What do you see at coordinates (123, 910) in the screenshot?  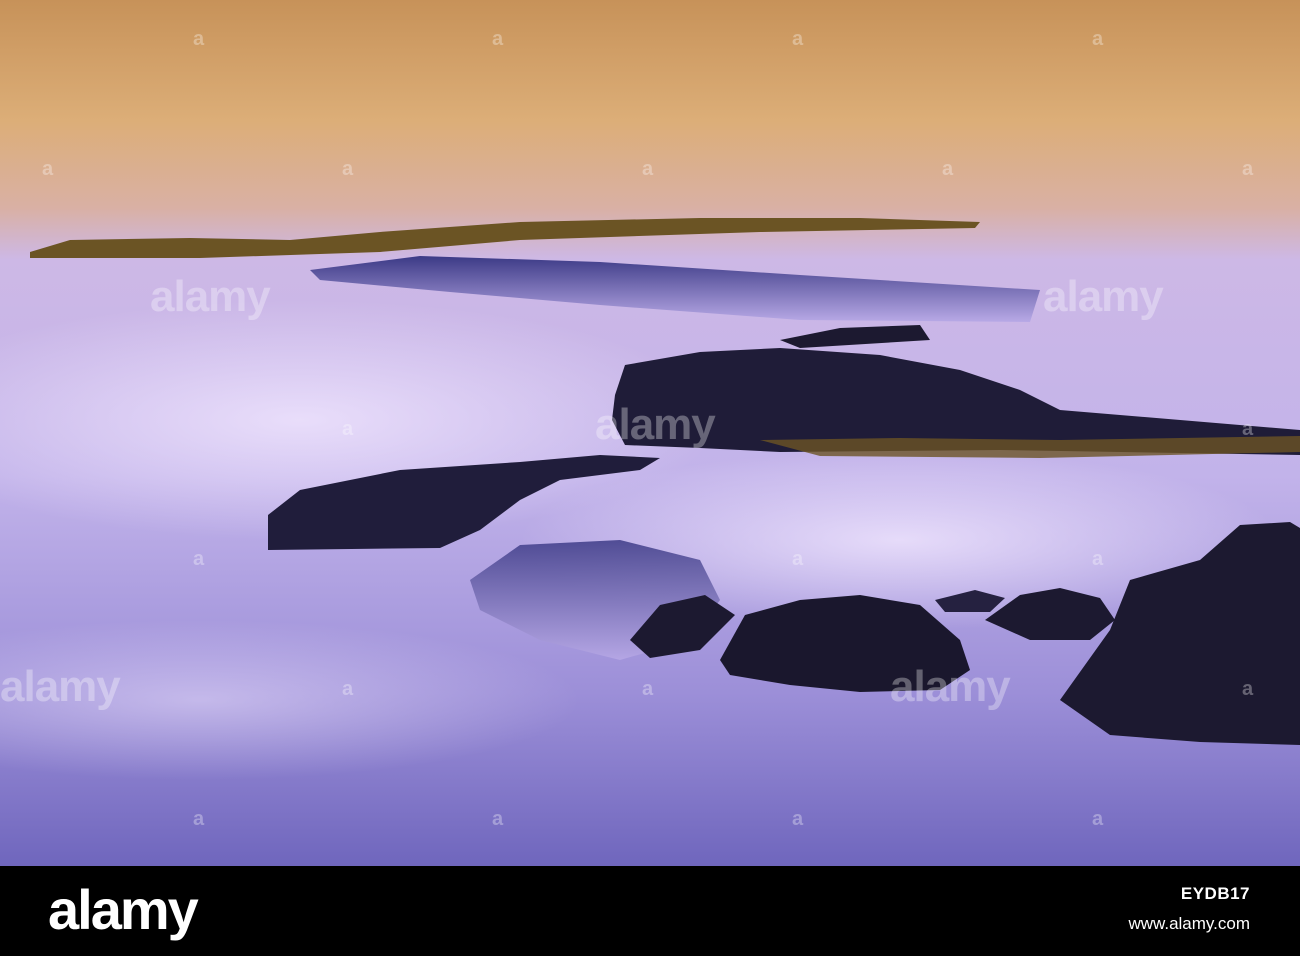 I see `alamy-logo: alamy` at bounding box center [123, 910].